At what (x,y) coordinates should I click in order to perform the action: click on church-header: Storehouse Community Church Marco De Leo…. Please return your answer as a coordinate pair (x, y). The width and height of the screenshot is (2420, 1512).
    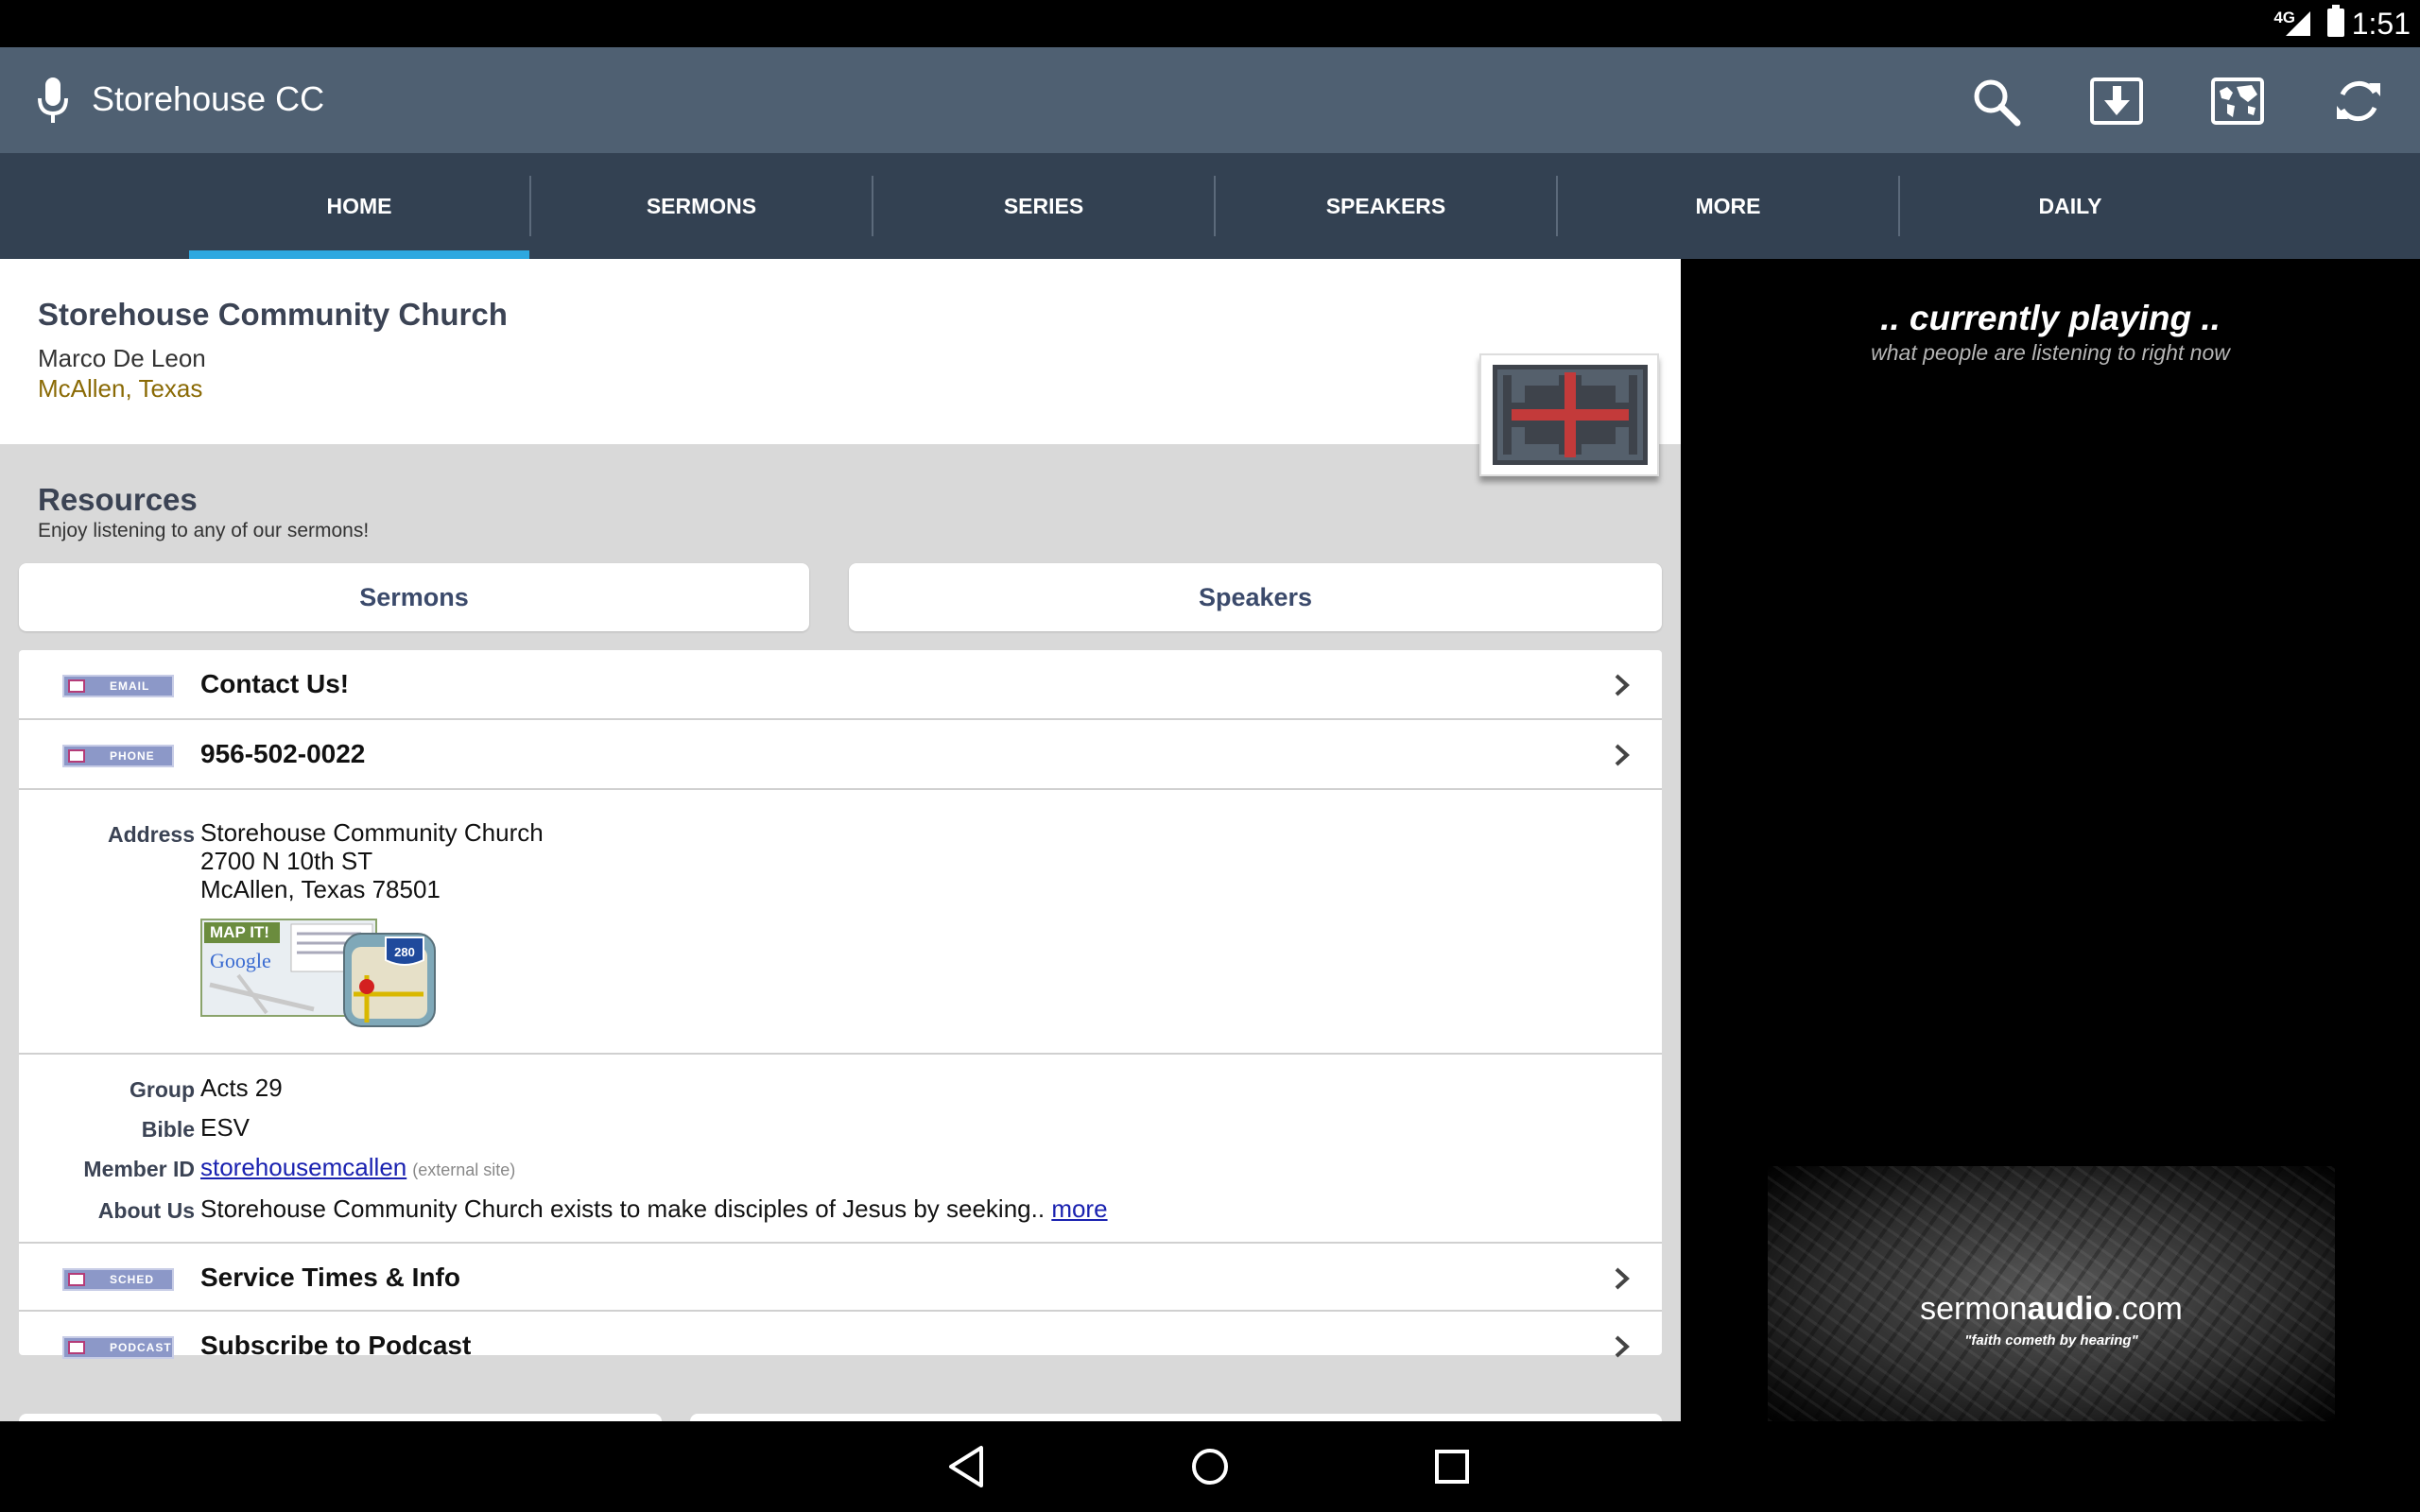
    Looking at the image, I should click on (840, 351).